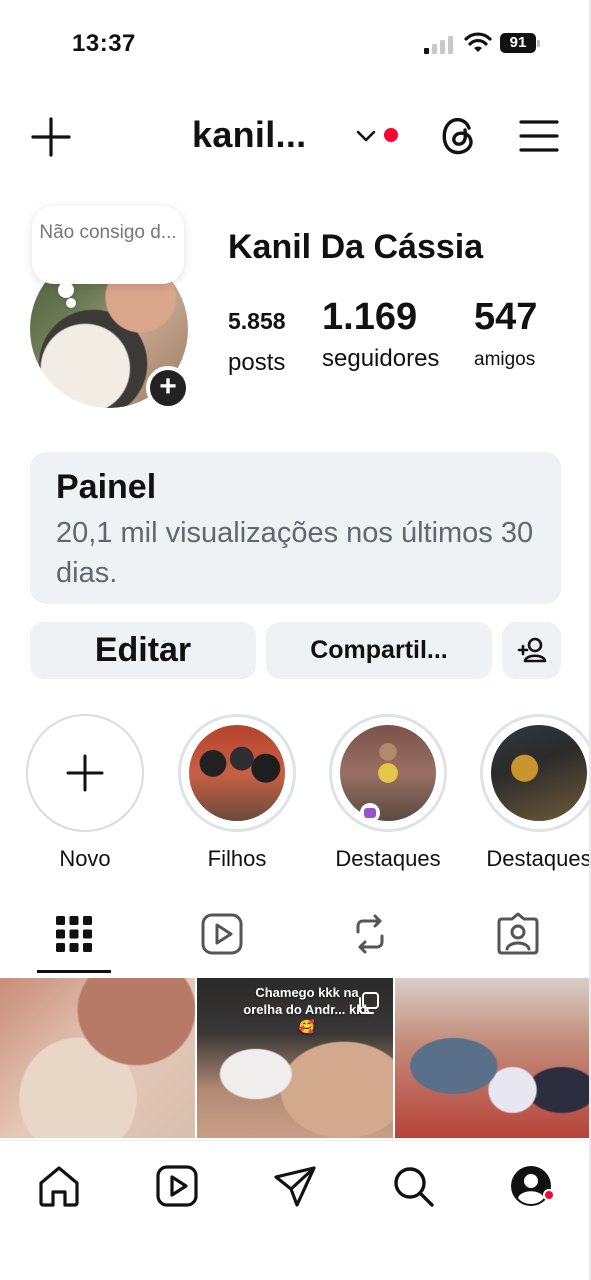 The image size is (591, 1280). Describe the element at coordinates (222, 934) in the screenshot. I see `tab-reels-icon` at that location.